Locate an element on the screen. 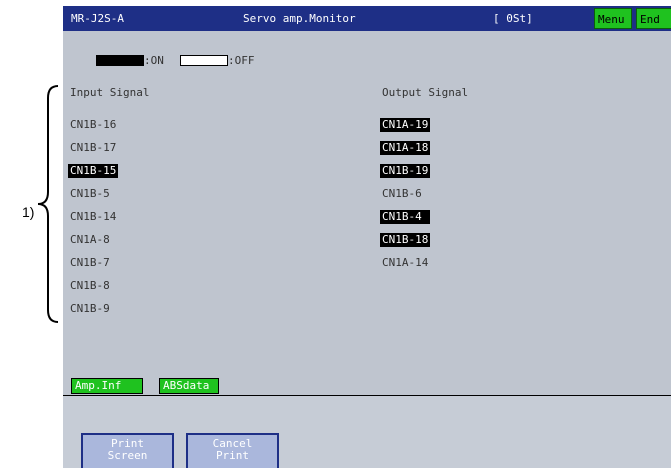 The height and width of the screenshot is (468, 671). cancel-print-button: Cancel Print is located at coordinates (232, 450).